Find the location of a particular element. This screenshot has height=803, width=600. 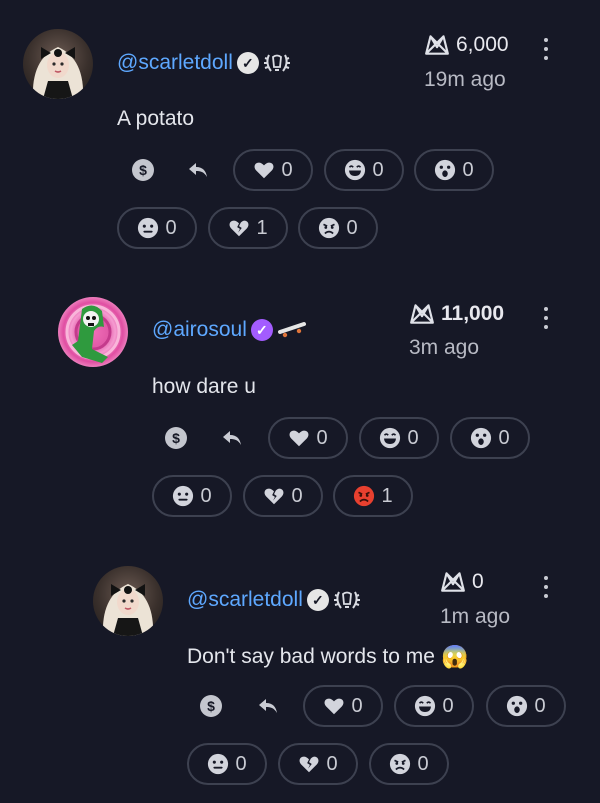

score-value: 0 is located at coordinates (478, 581).